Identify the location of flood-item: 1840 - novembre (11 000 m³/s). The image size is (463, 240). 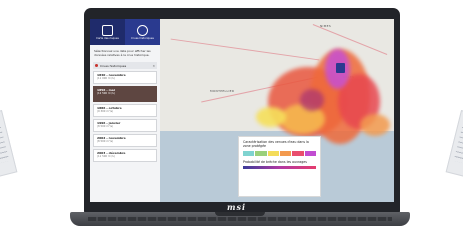
(125, 77).